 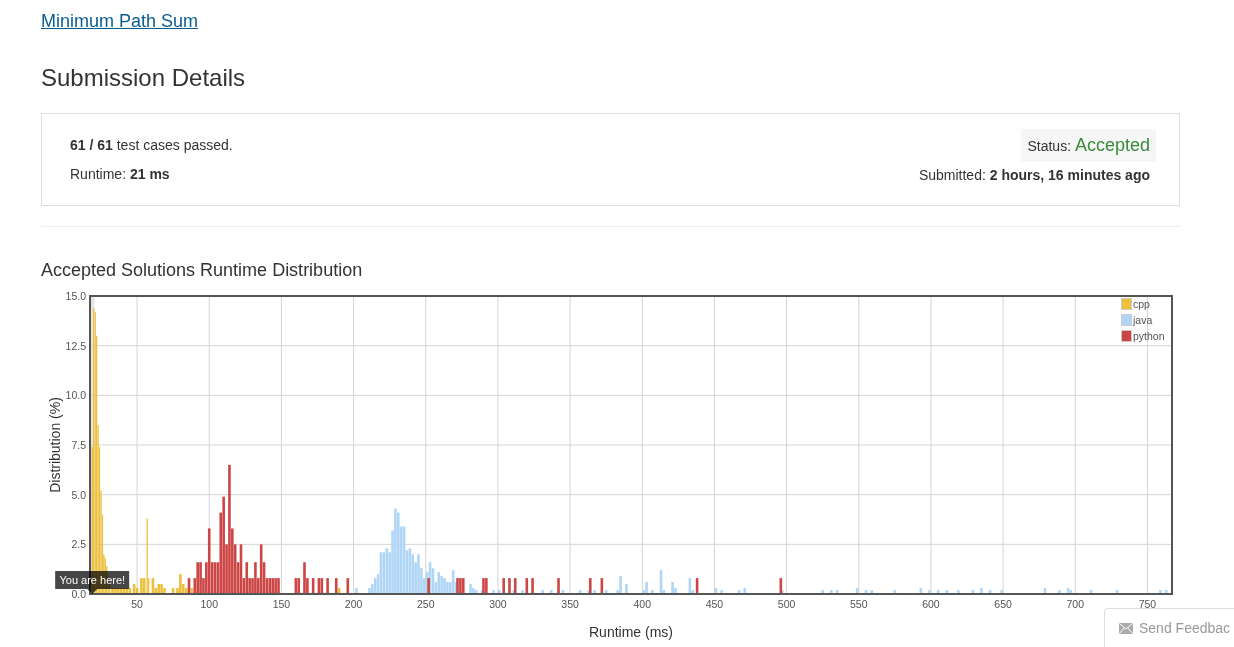 I want to click on x-tick-label: 50, so click(x=137, y=604).